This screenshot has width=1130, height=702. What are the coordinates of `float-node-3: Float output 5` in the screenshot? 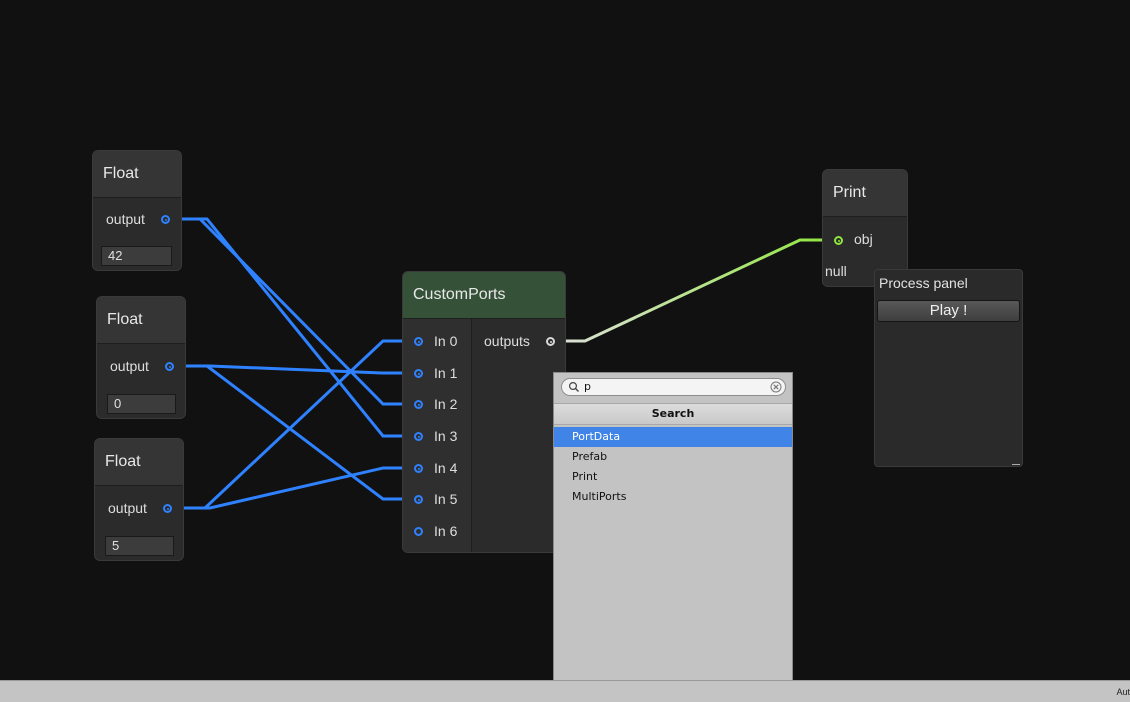 It's located at (139, 499).